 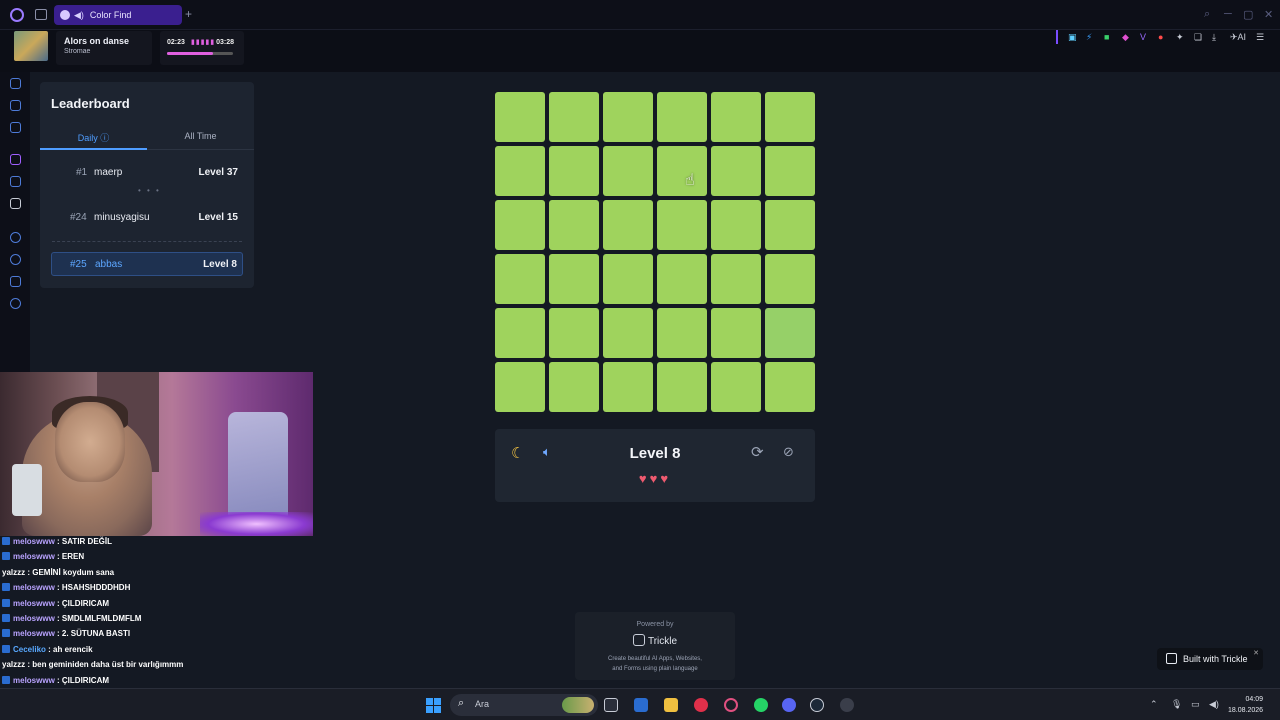 I want to click on tray-chevron-icon: ⌃, so click(x=1154, y=704).